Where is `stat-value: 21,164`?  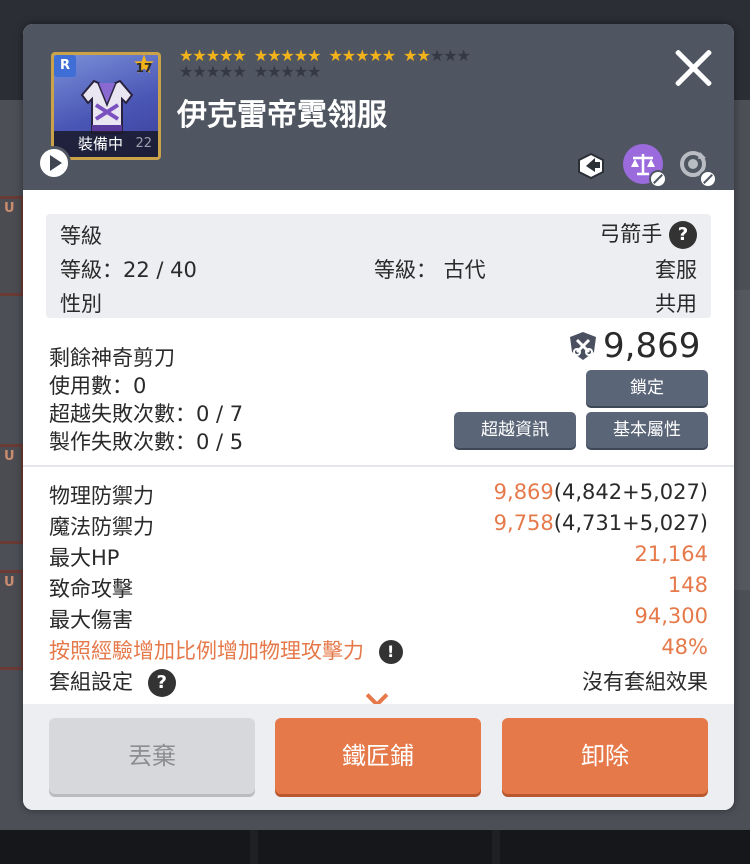 stat-value: 21,164 is located at coordinates (671, 554).